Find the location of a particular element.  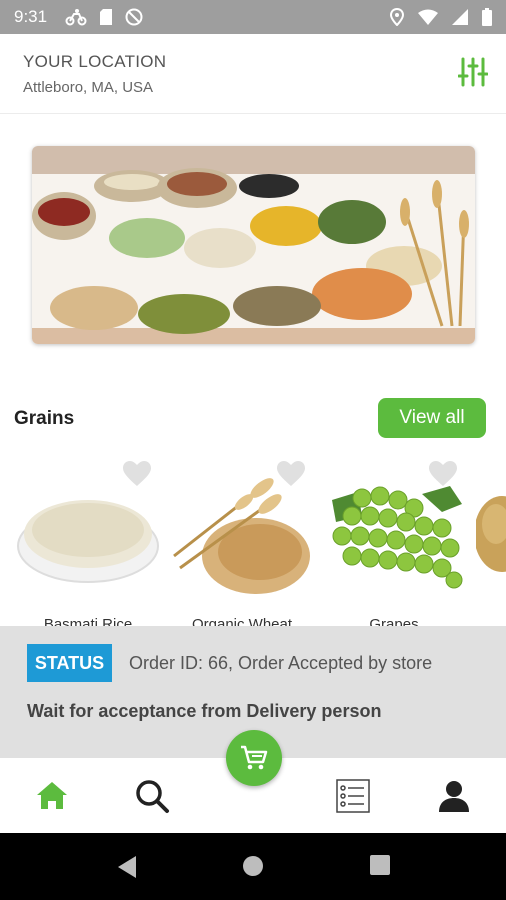

section-title-grains: Grains is located at coordinates (44, 418).